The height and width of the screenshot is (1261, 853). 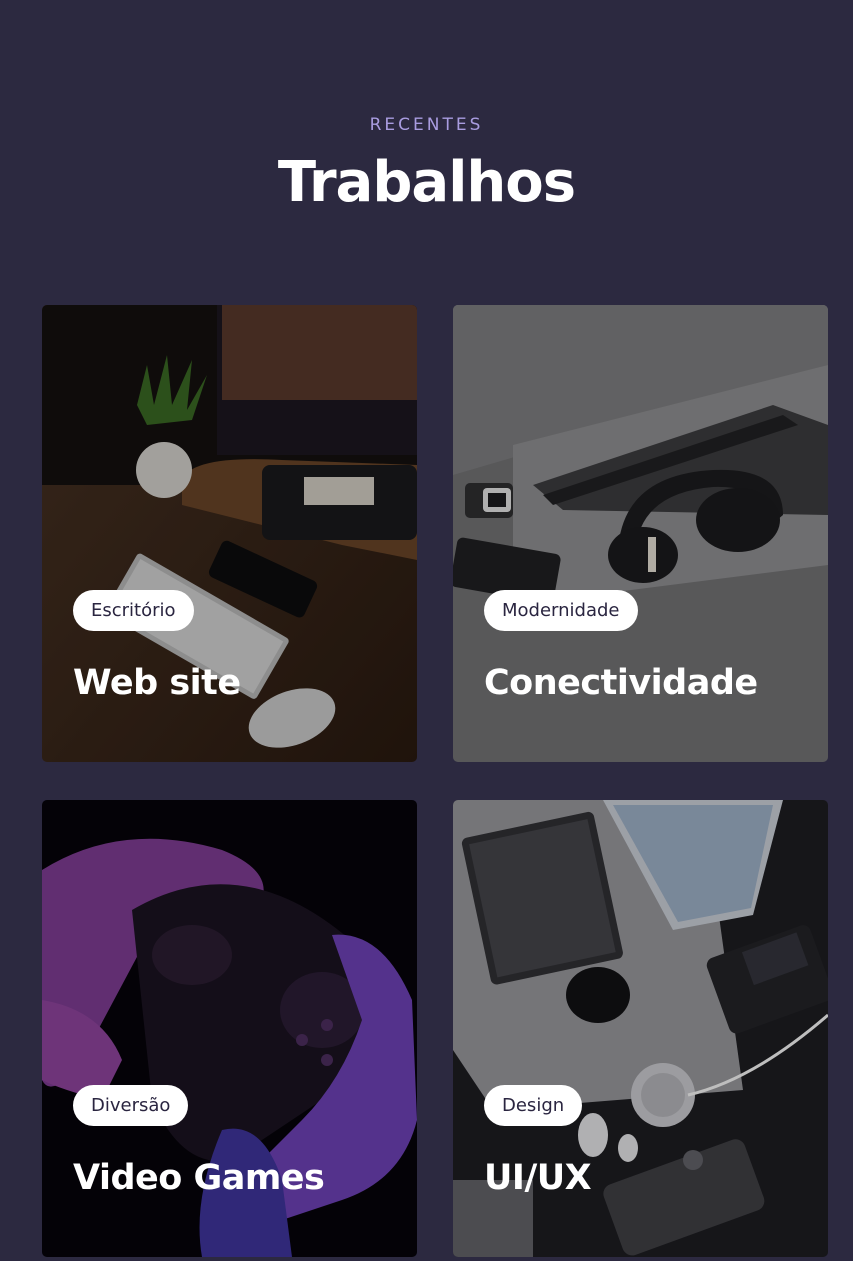 What do you see at coordinates (561, 610) in the screenshot?
I see `card-tag: Modernidade` at bounding box center [561, 610].